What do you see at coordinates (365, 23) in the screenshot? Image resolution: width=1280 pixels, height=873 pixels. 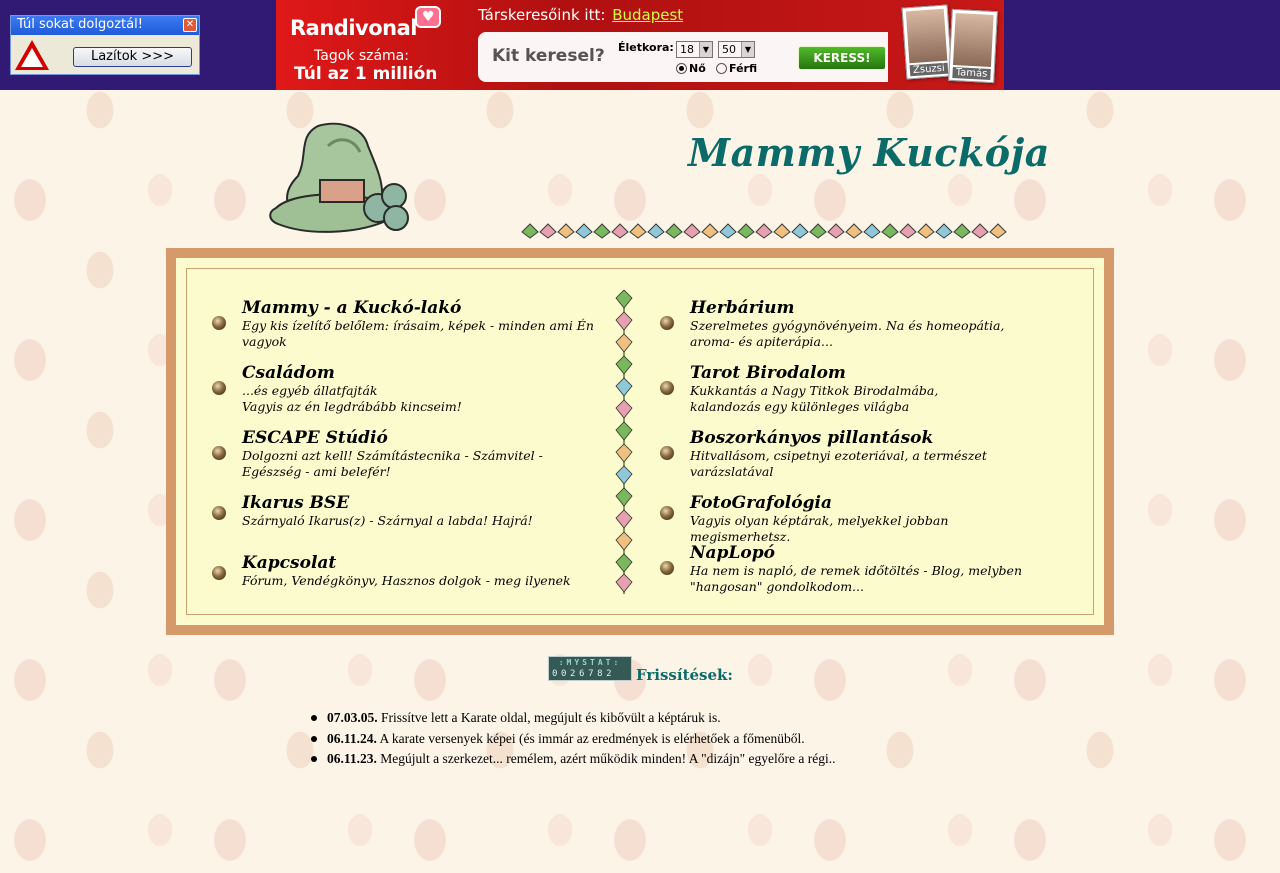 I see `dating-brand-logo: Randivonal ♥` at bounding box center [365, 23].